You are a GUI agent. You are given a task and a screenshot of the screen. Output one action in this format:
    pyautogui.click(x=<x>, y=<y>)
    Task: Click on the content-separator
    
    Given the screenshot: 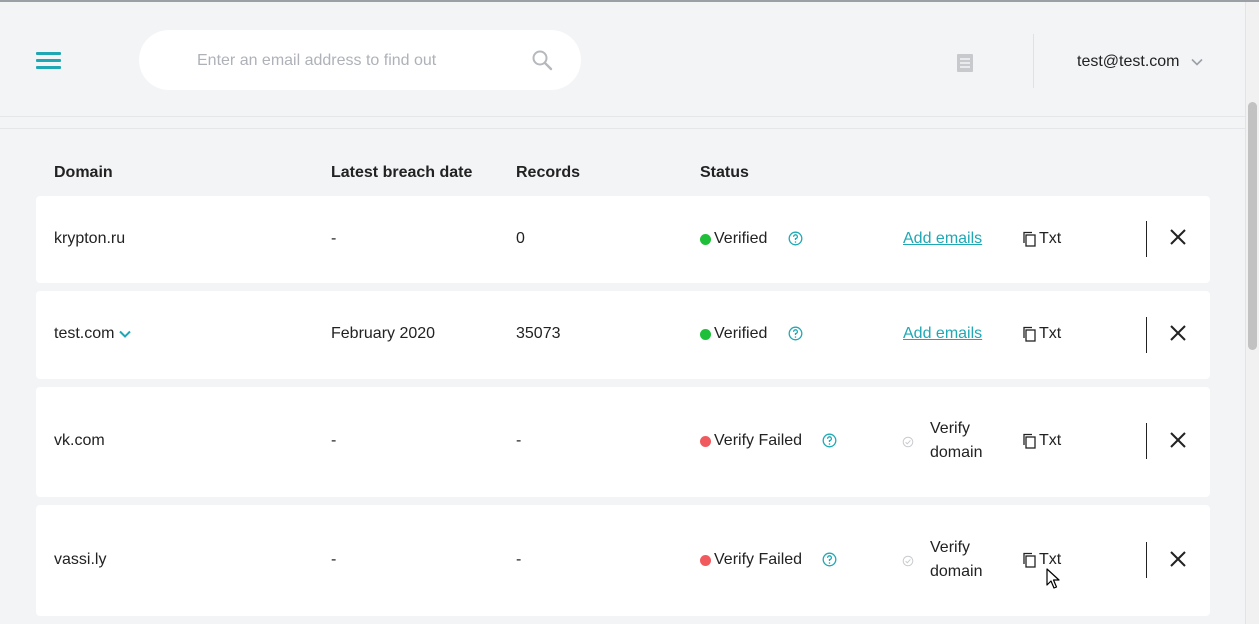 What is the action you would take?
    pyautogui.click(x=622, y=128)
    